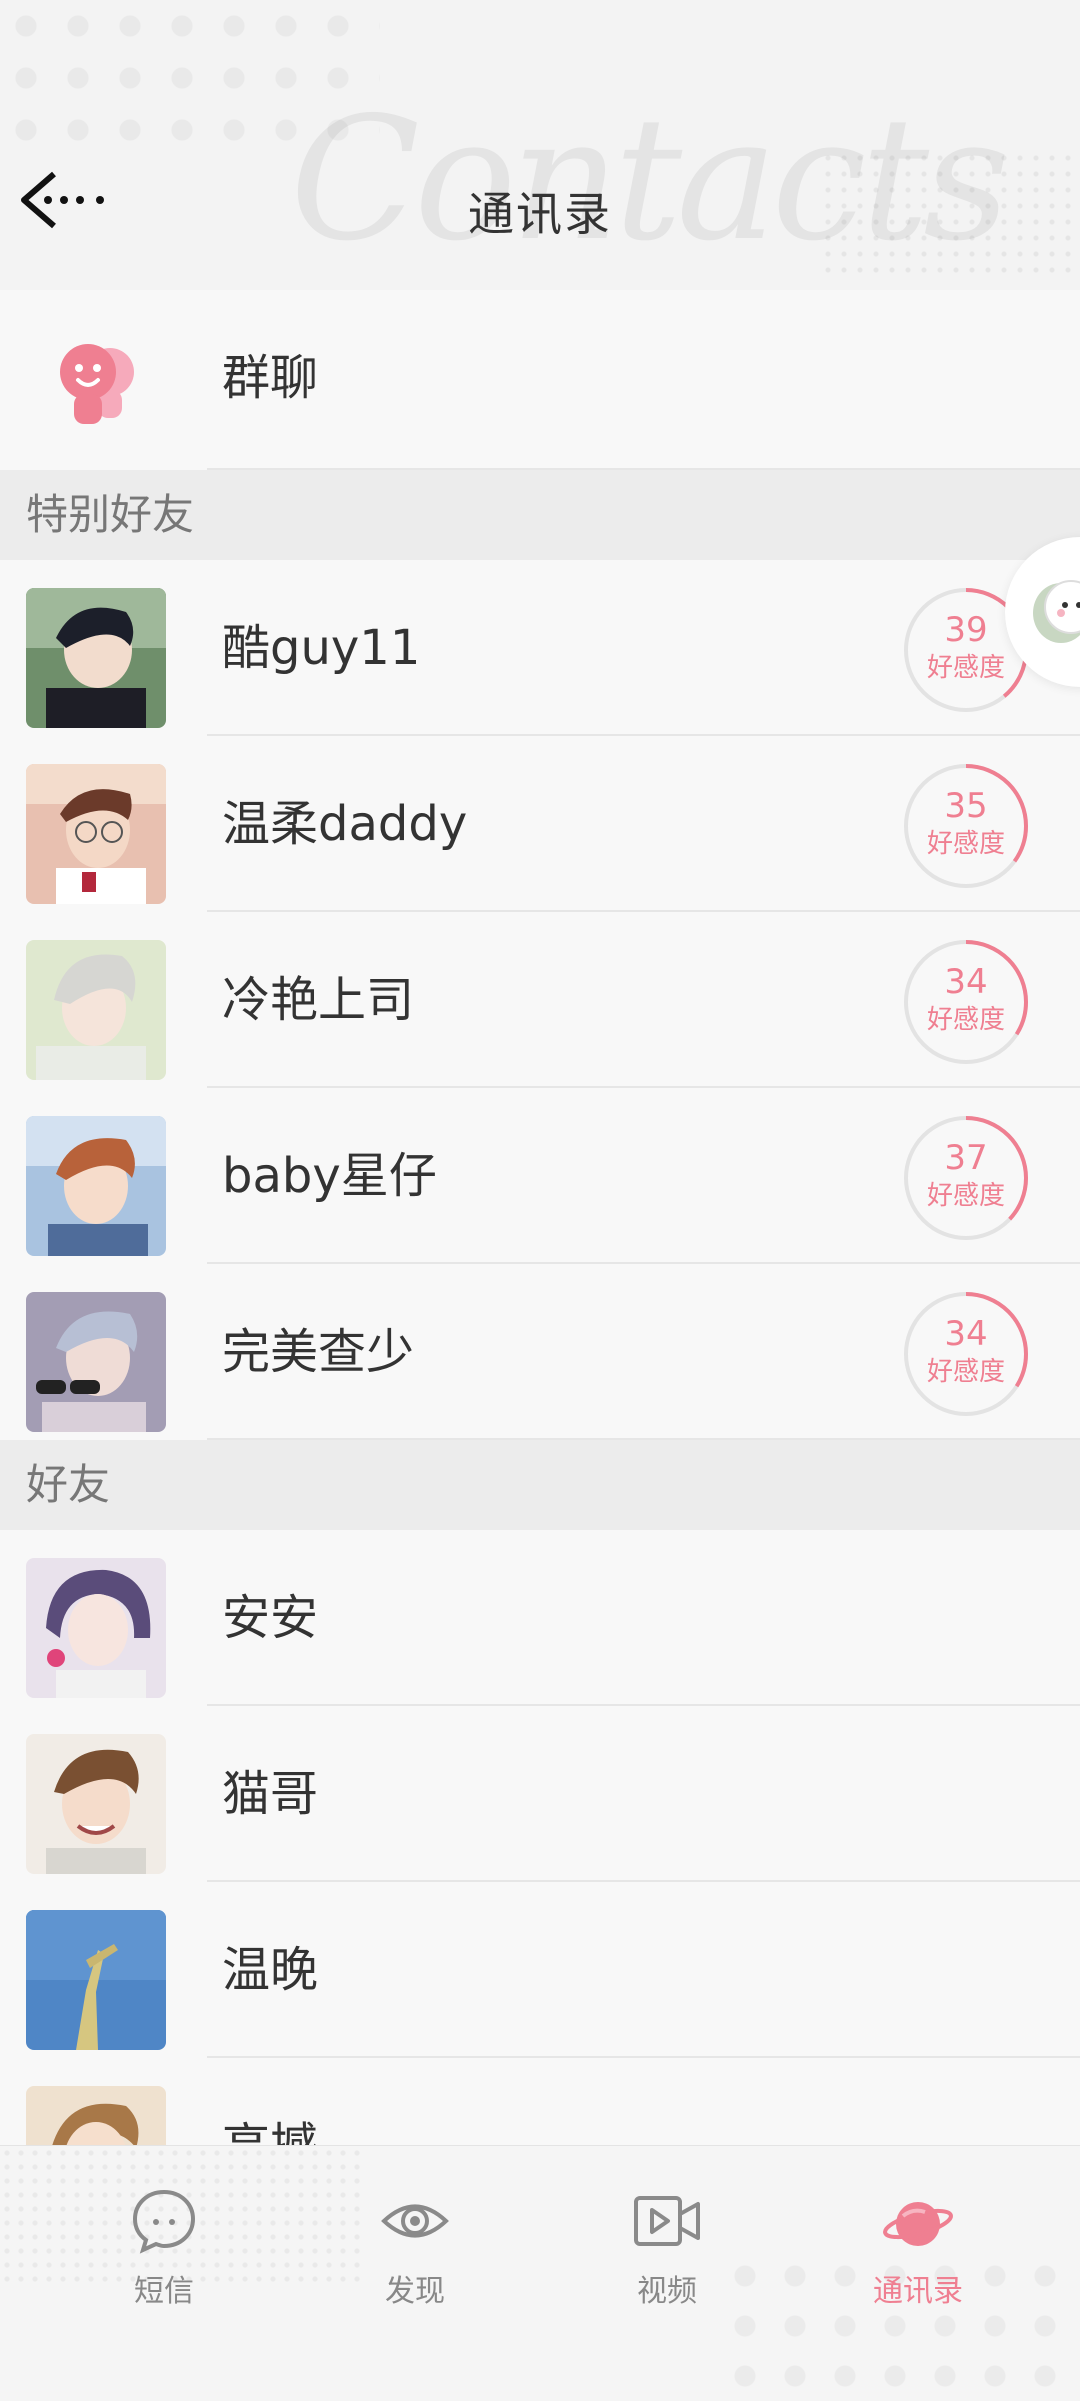 The image size is (1080, 2401). I want to click on favor-value: 35, so click(966, 806).